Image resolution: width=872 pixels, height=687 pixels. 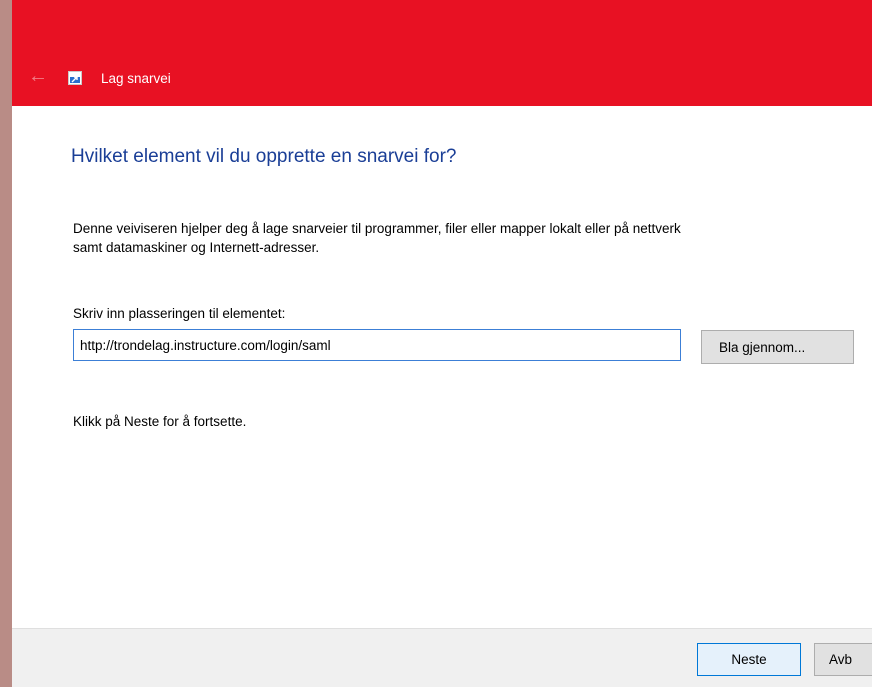 I want to click on hint-text: Klikk på Neste for å fortsette., so click(x=160, y=421).